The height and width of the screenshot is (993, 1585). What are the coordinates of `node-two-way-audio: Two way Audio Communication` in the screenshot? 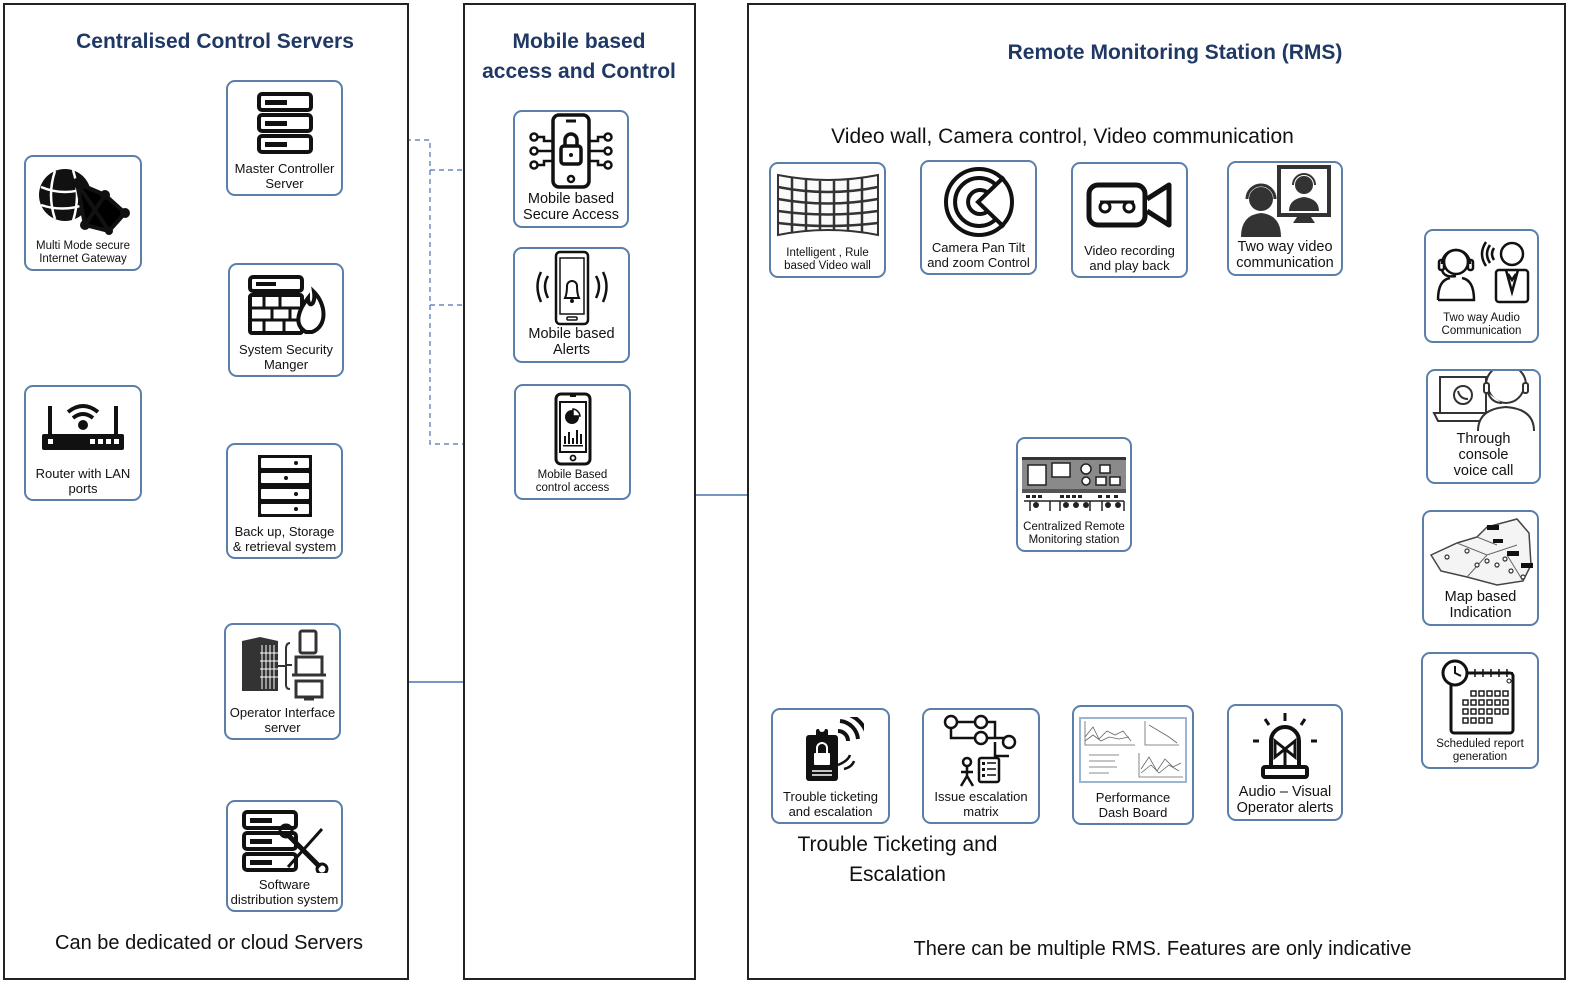 It's located at (1481, 286).